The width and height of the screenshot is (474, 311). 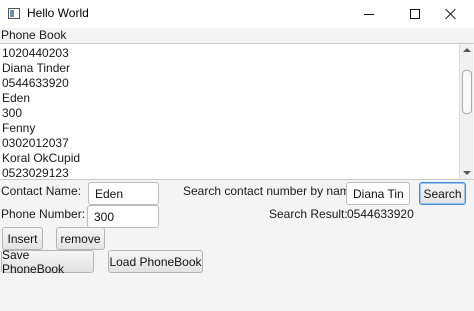 I want to click on search-result-value: 0544633920, so click(x=380, y=214).